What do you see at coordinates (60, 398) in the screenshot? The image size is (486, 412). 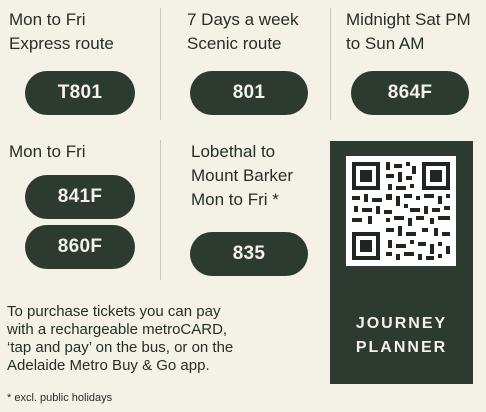 I see `footnote: * excl. public holidays` at bounding box center [60, 398].